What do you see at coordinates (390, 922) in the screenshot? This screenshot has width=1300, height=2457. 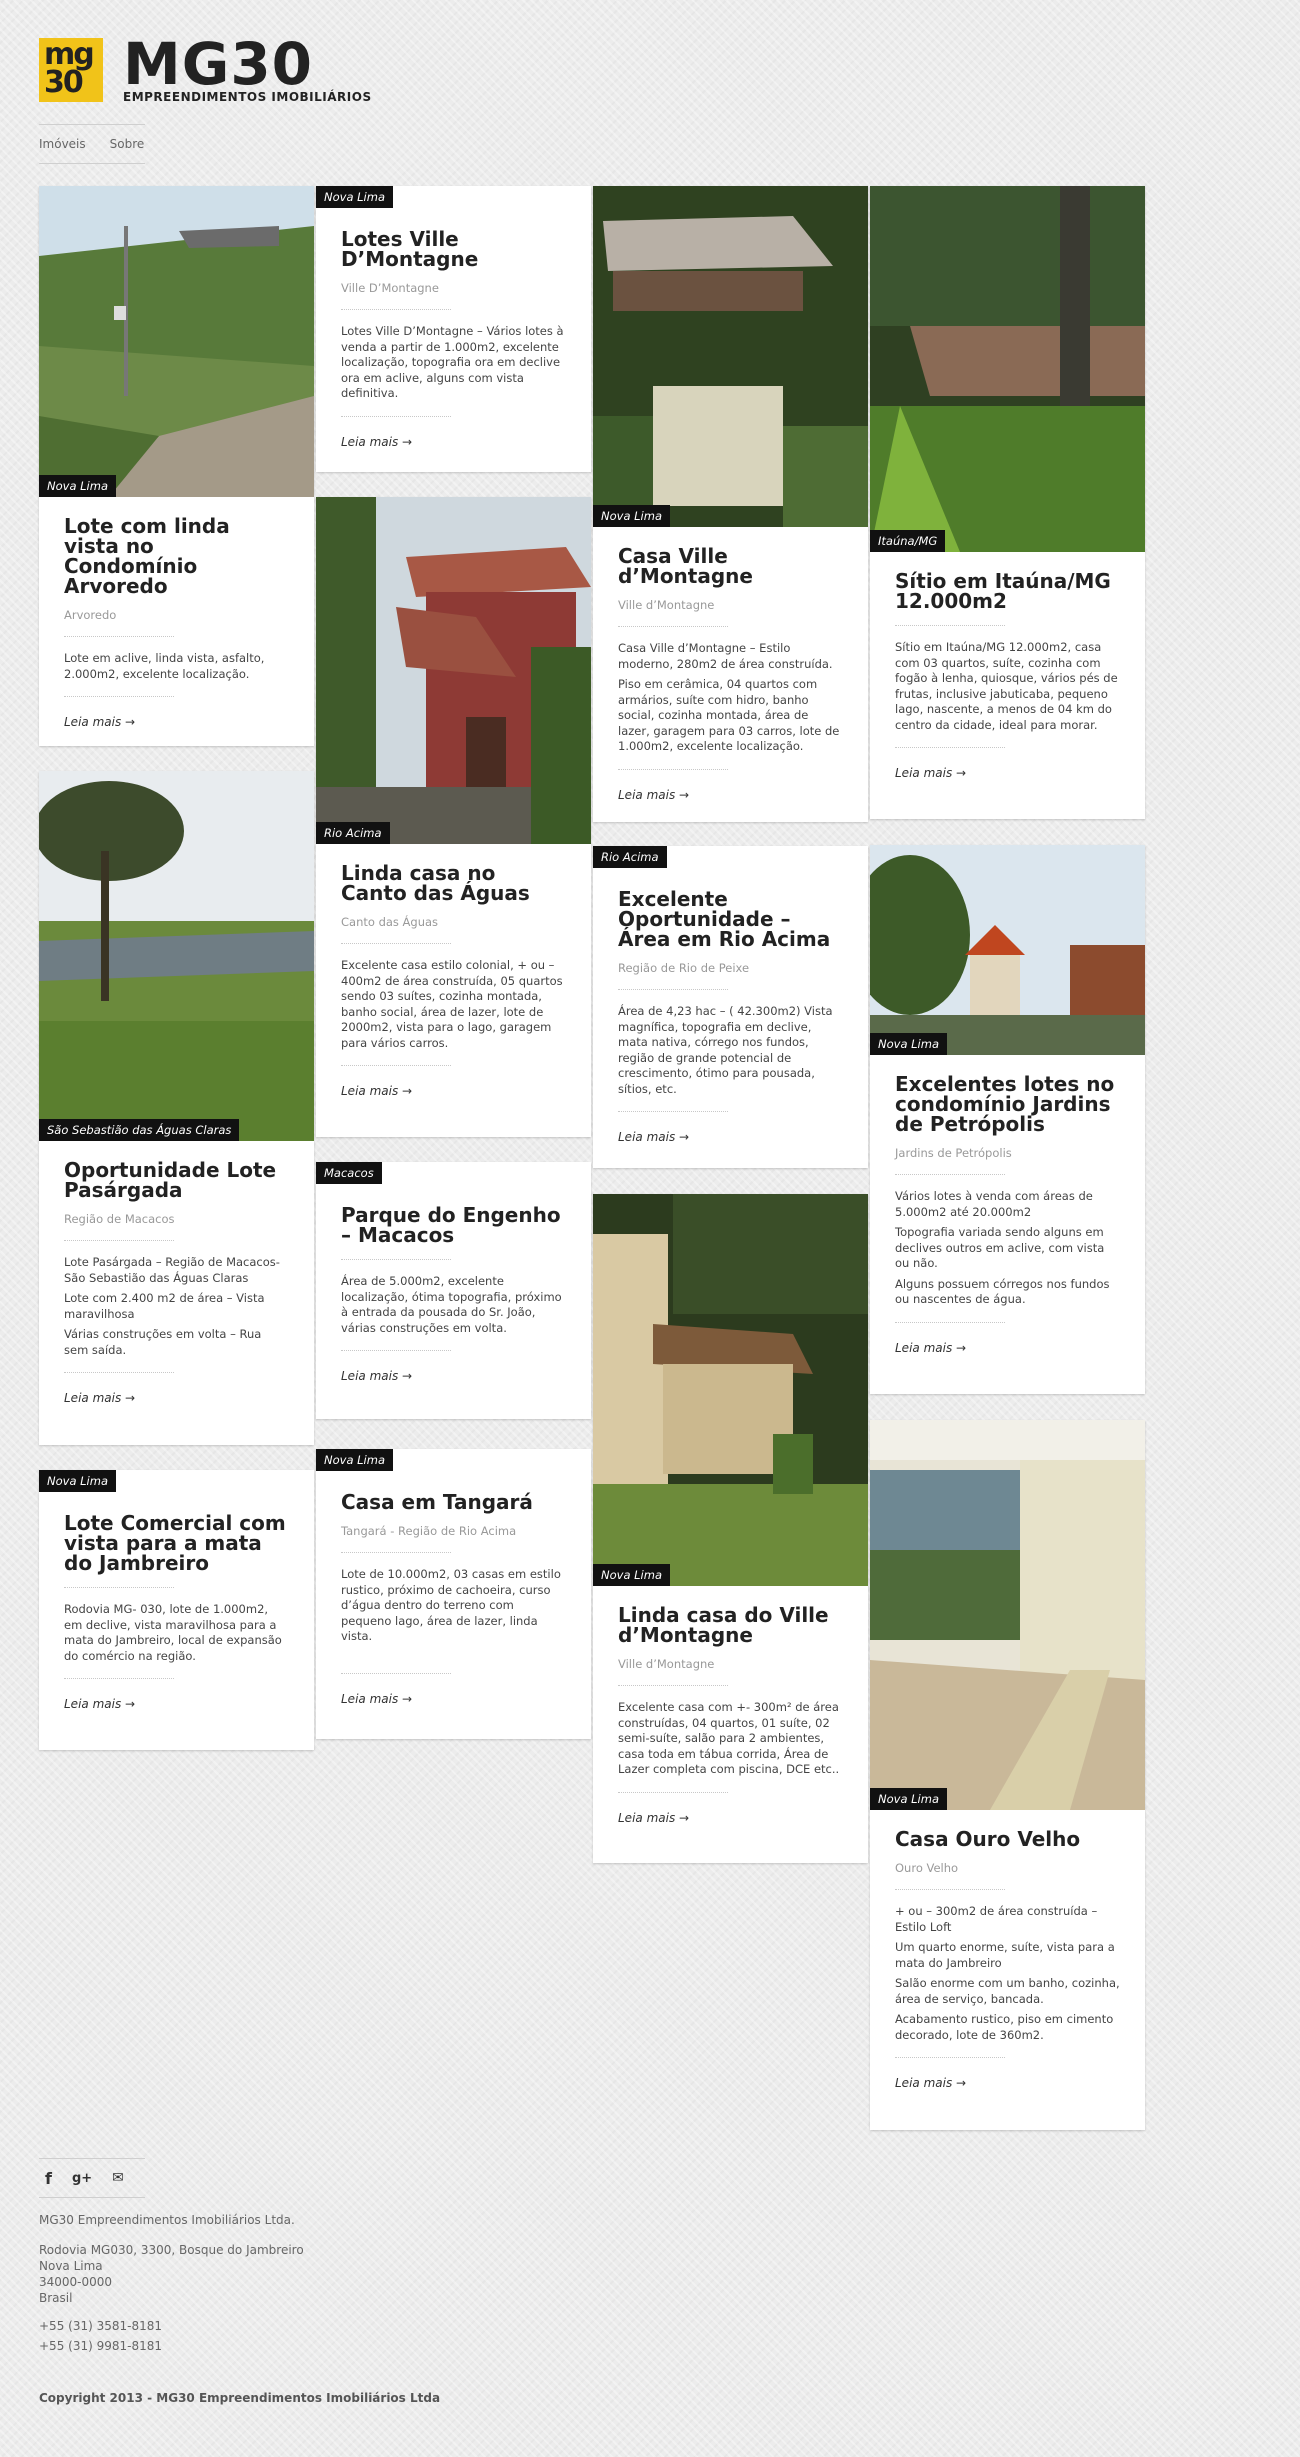 I see `card-subtitle: Canto das Águas` at bounding box center [390, 922].